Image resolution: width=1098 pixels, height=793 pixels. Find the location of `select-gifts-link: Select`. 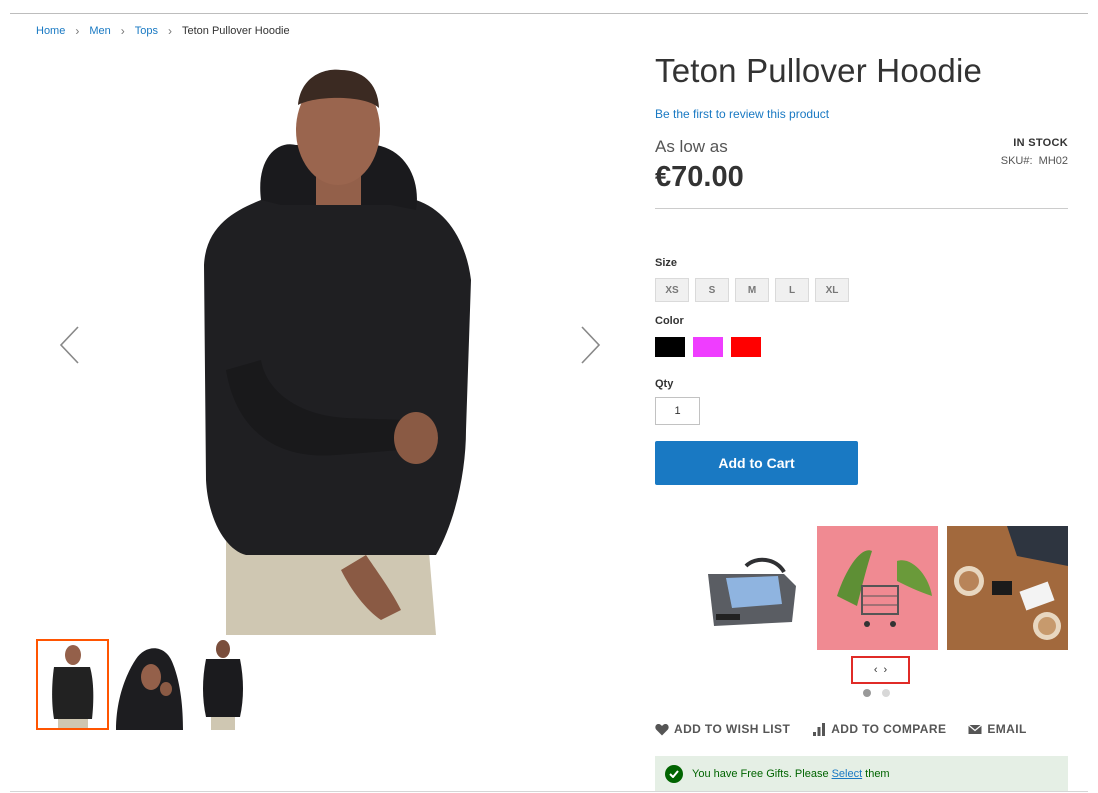

select-gifts-link: Select is located at coordinates (847, 774).